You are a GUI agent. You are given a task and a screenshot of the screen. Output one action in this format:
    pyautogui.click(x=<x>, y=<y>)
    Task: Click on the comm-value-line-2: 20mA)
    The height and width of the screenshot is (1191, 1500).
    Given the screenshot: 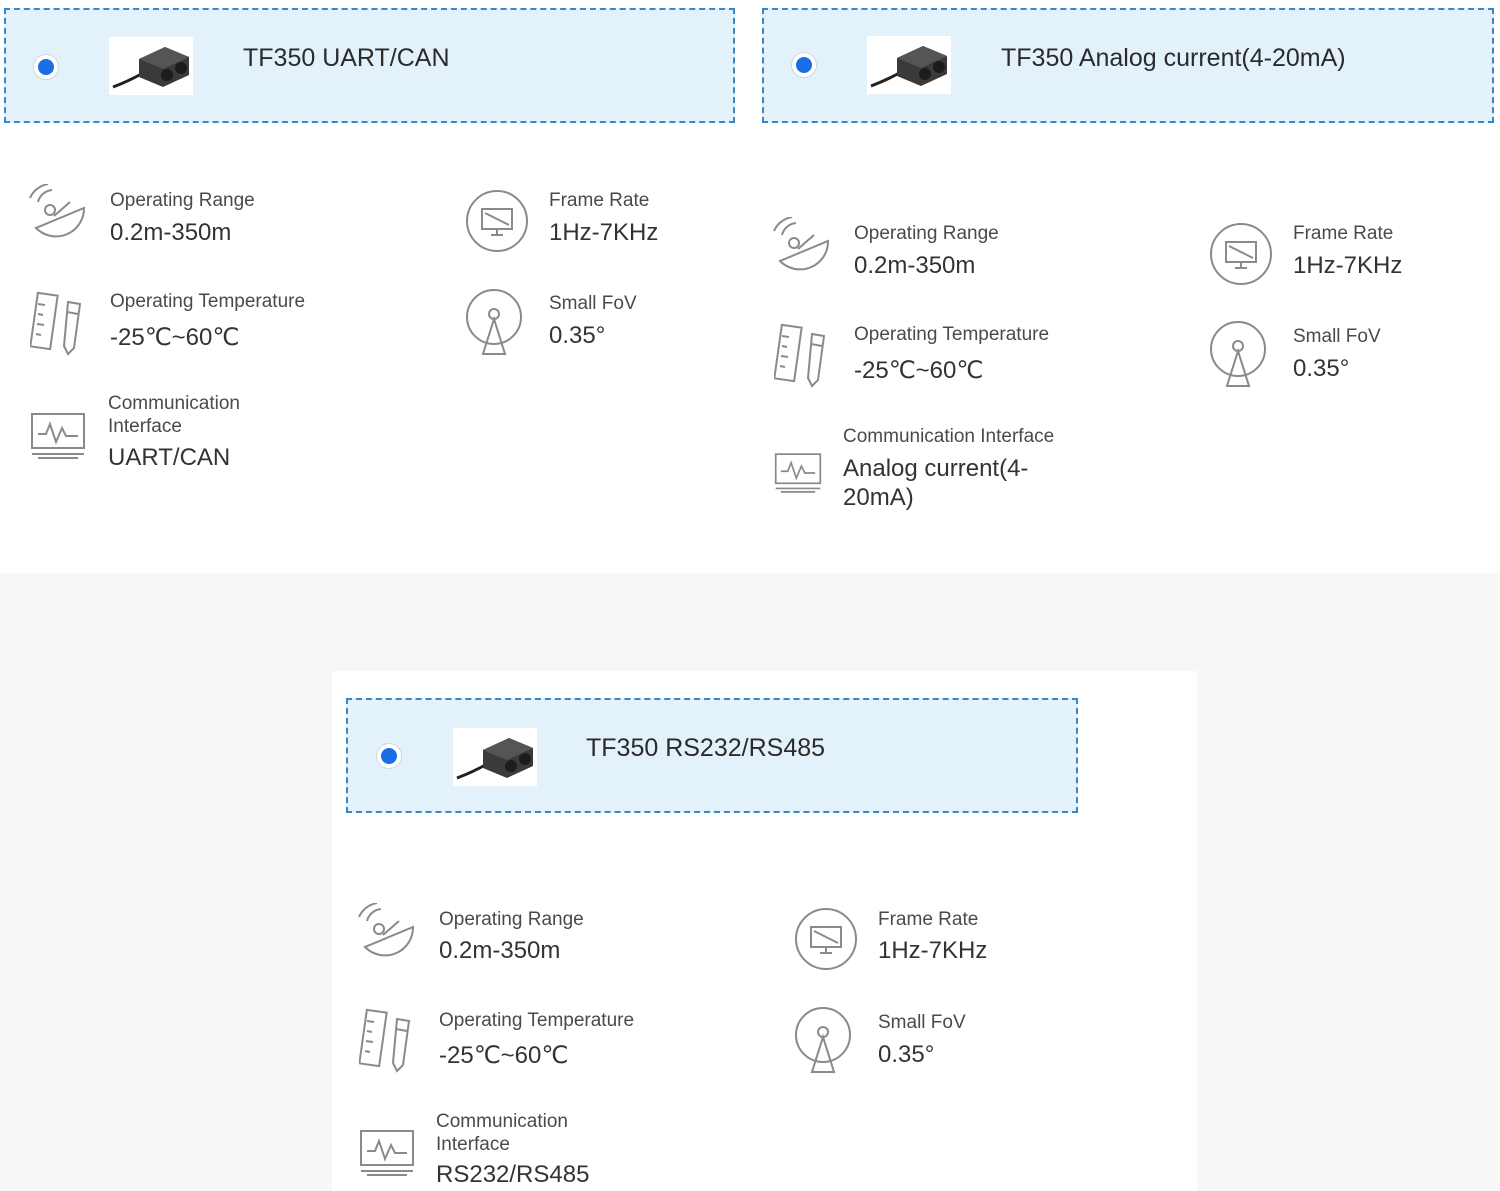 What is the action you would take?
    pyautogui.click(x=878, y=497)
    